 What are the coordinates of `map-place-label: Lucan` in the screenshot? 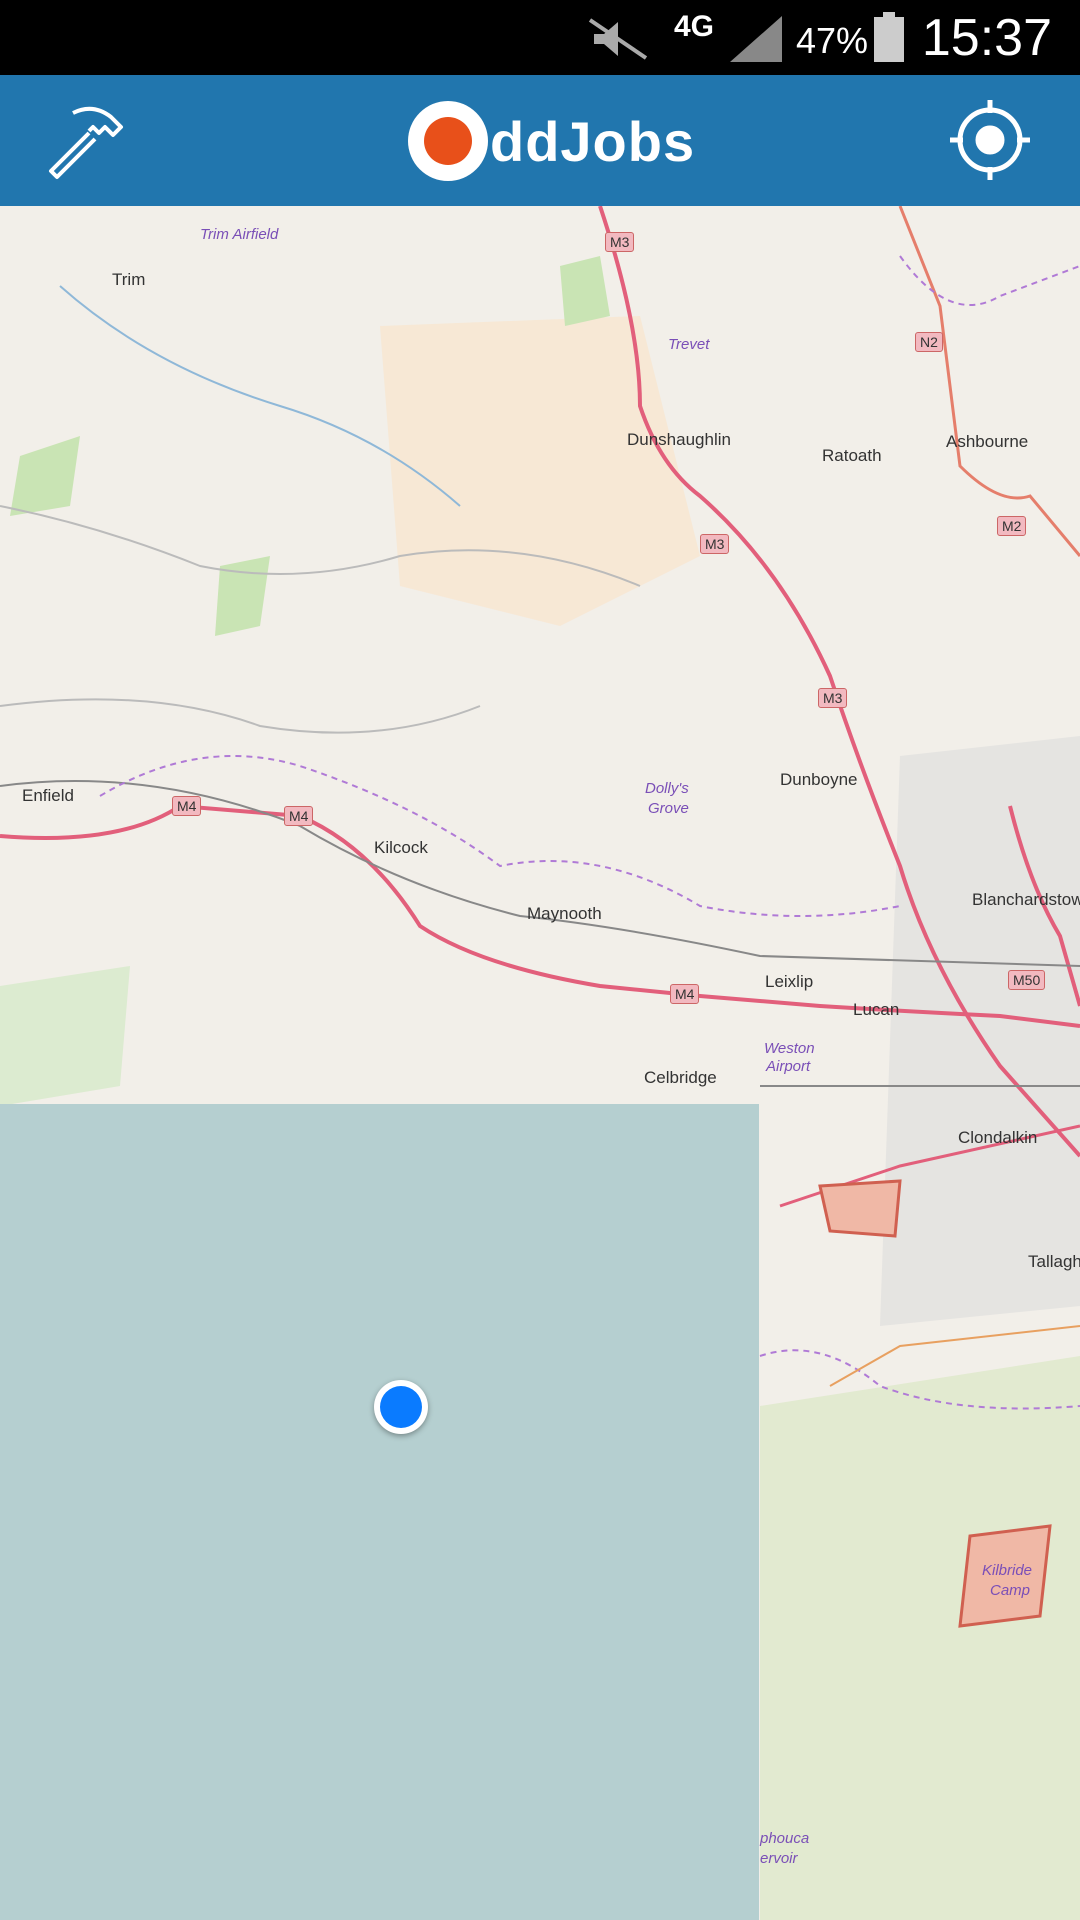 It's located at (876, 1009).